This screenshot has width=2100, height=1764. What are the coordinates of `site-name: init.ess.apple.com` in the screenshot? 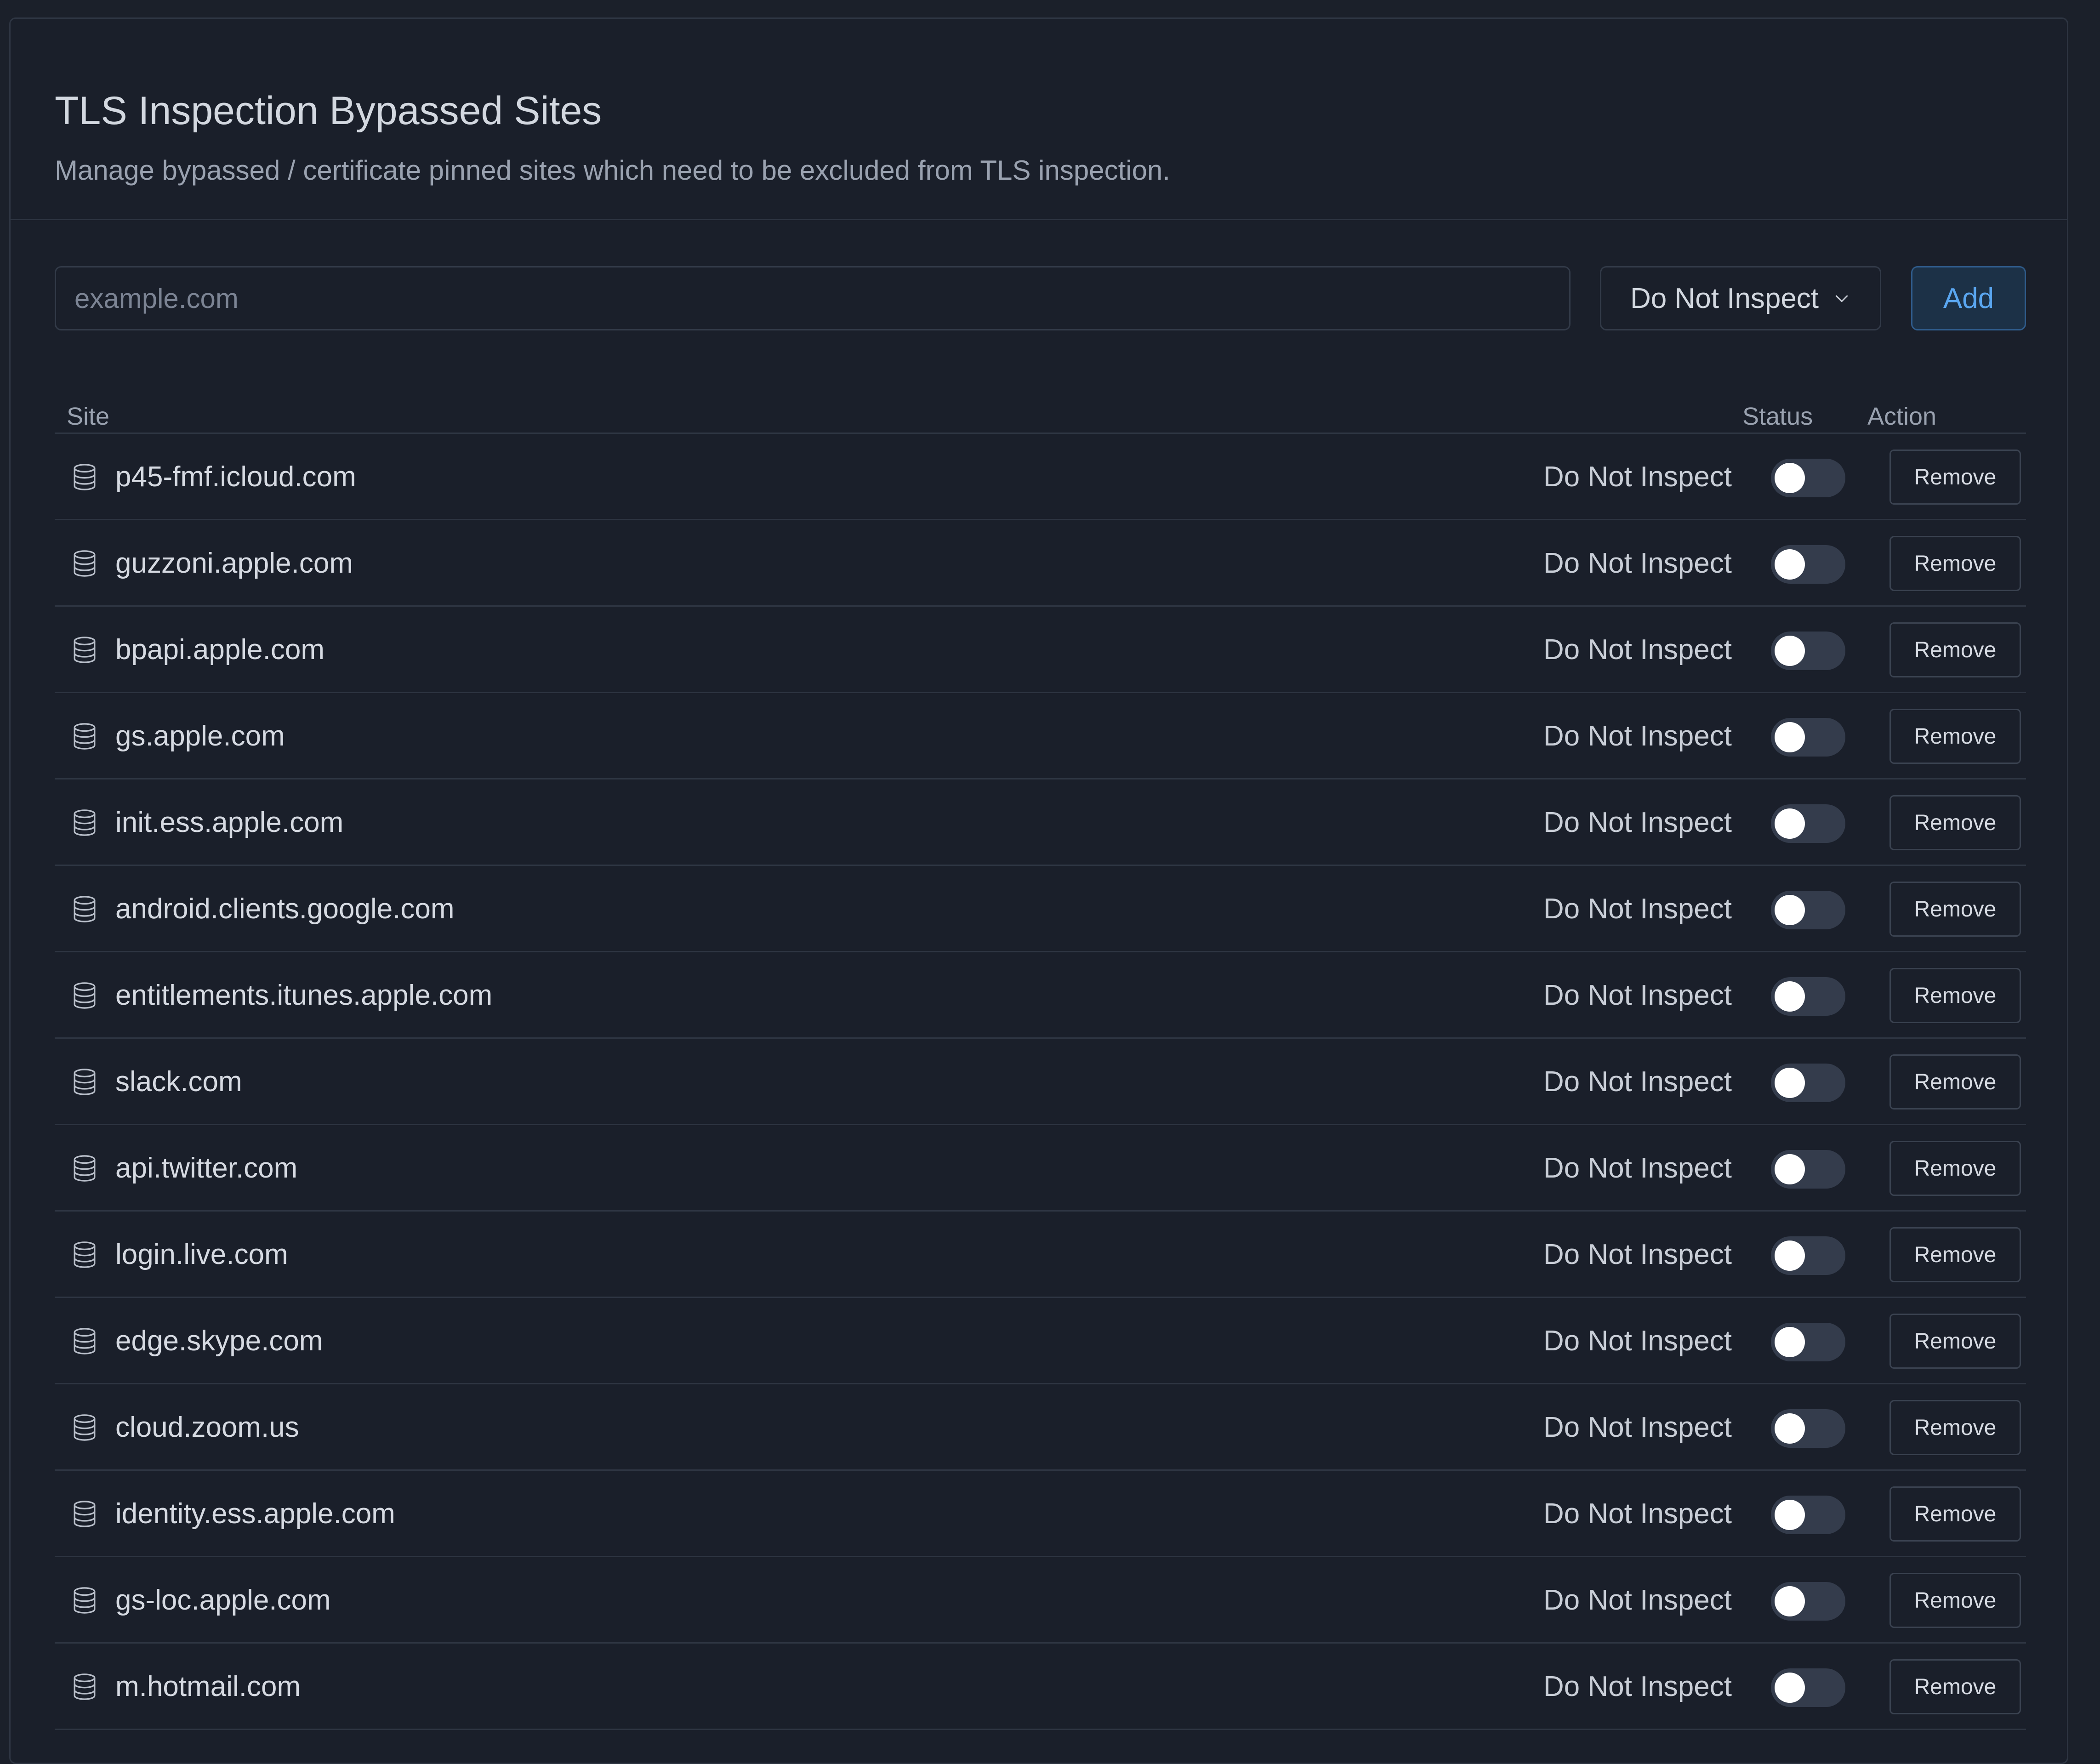 It's located at (229, 822).